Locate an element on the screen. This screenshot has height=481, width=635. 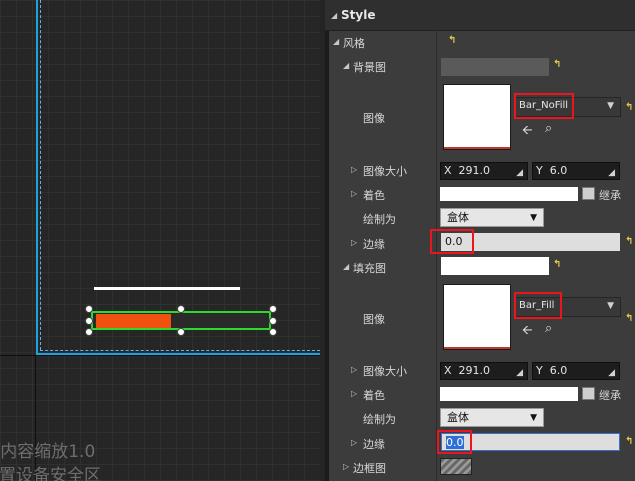
bg-size-x-field: X 291.0 ◢ is located at coordinates (484, 171).